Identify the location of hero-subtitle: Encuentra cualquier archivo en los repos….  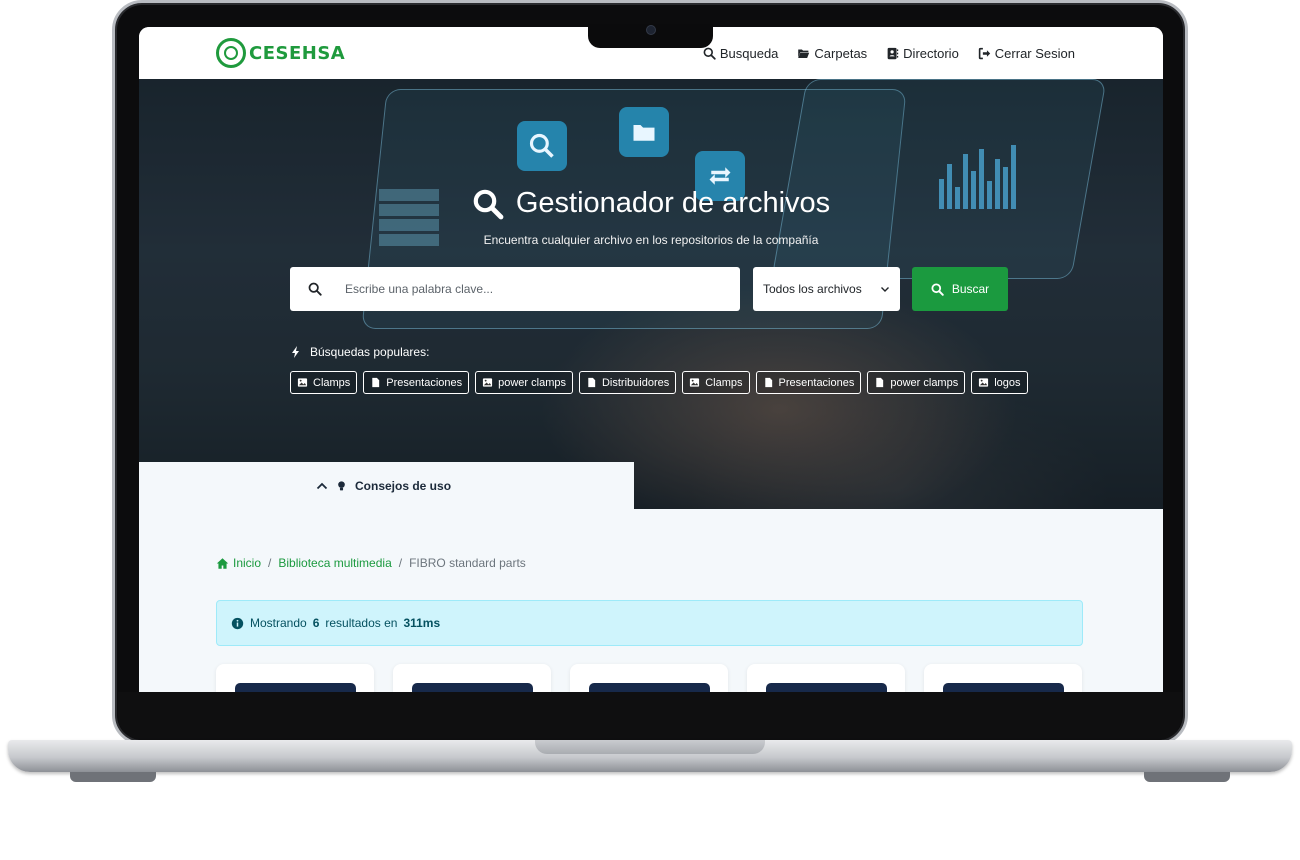
(651, 240).